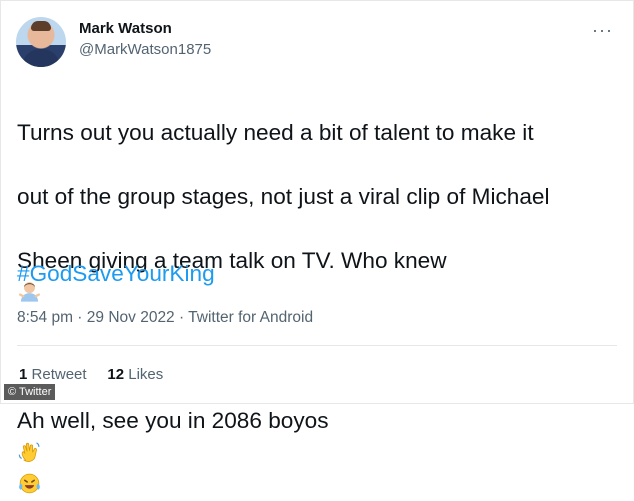  What do you see at coordinates (602, 30) in the screenshot?
I see `more-options-icon: ···` at bounding box center [602, 30].